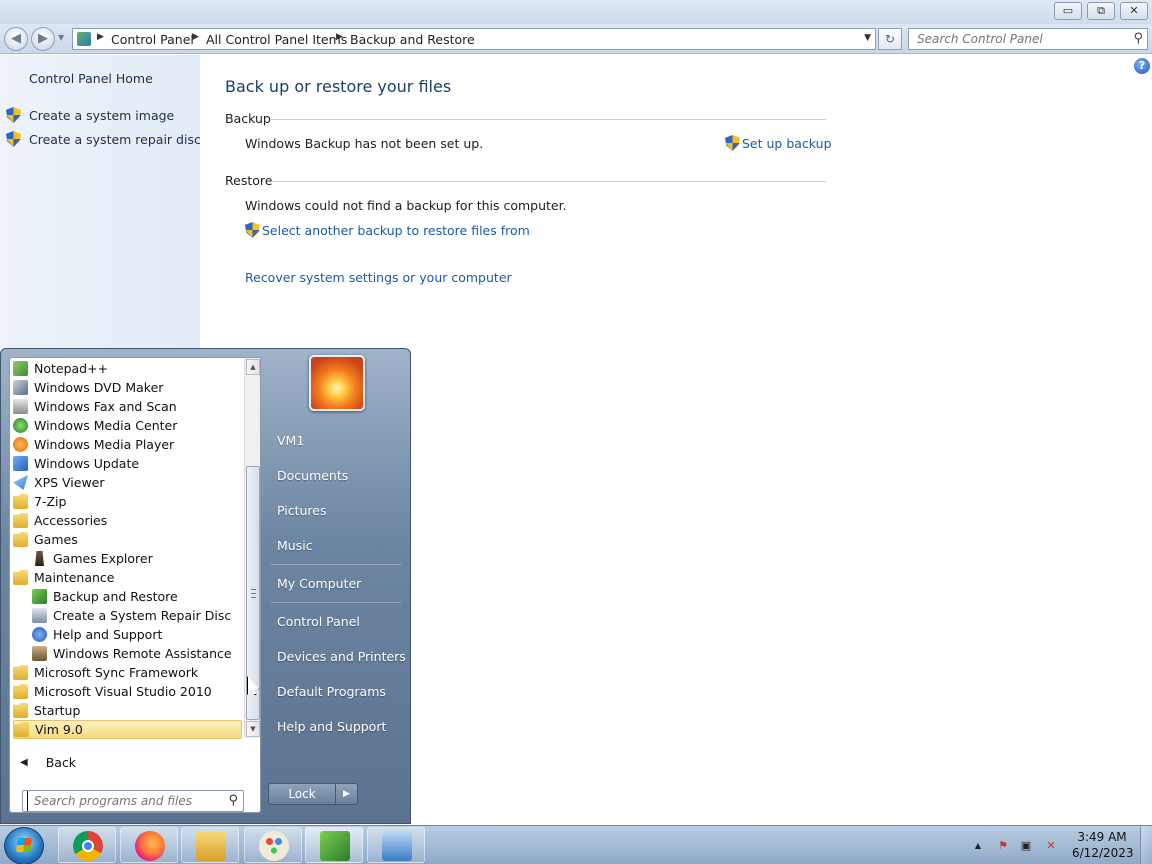 Image resolution: width=1152 pixels, height=864 pixels. Describe the element at coordinates (337, 383) in the screenshot. I see `user-picture` at that location.